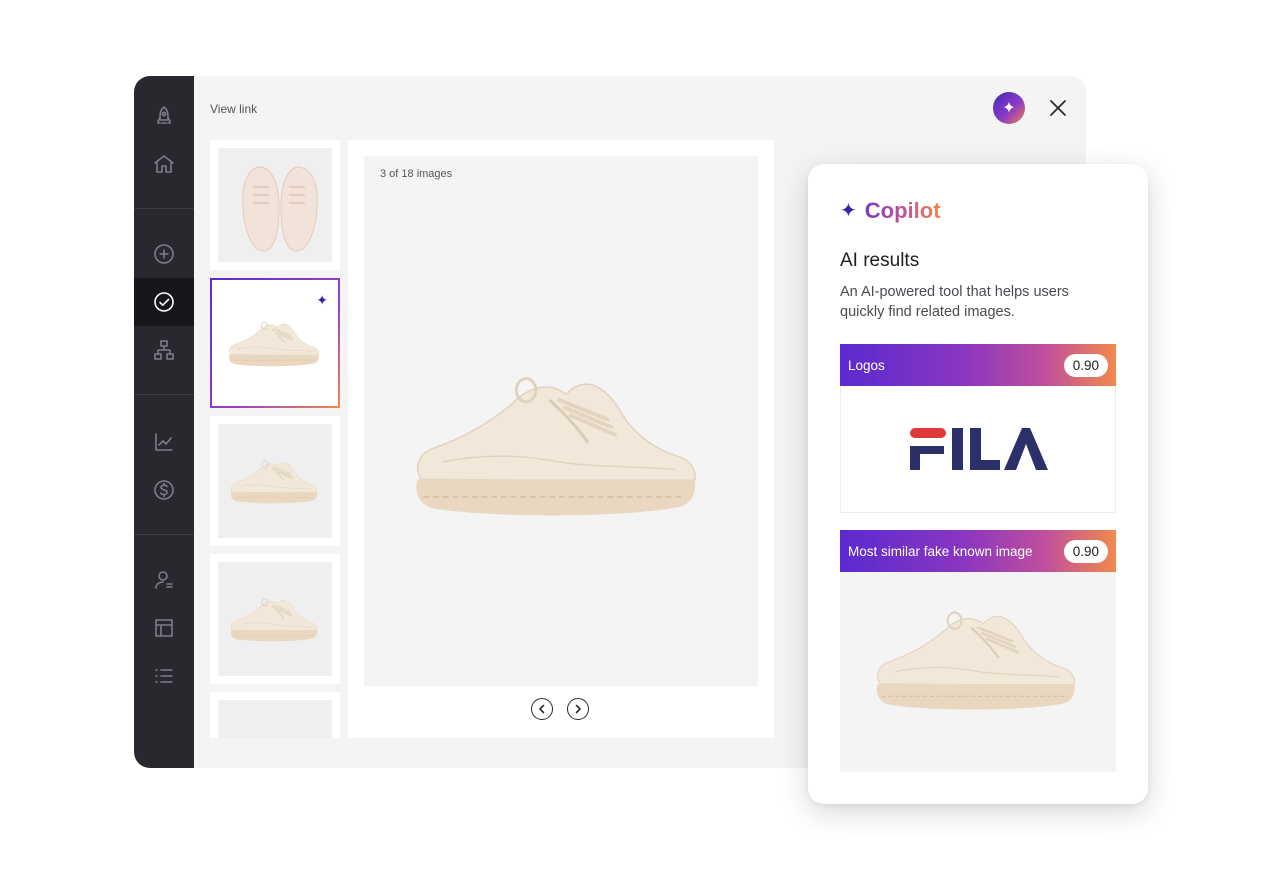 The height and width of the screenshot is (880, 1282). I want to click on layout-icon, so click(164, 628).